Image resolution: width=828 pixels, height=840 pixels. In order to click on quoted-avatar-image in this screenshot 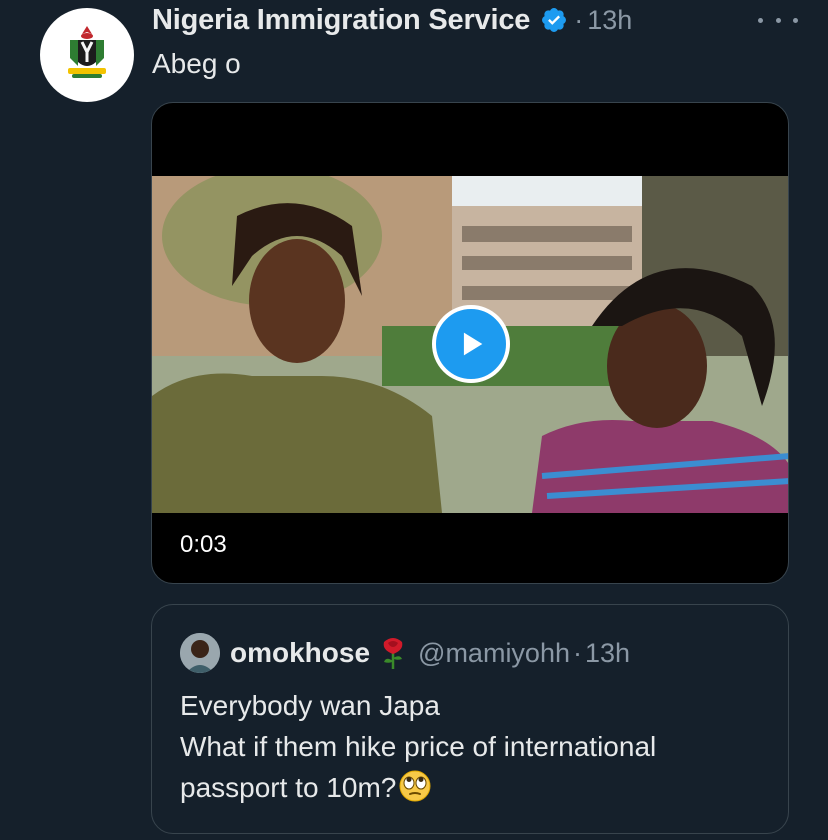, I will do `click(200, 653)`.